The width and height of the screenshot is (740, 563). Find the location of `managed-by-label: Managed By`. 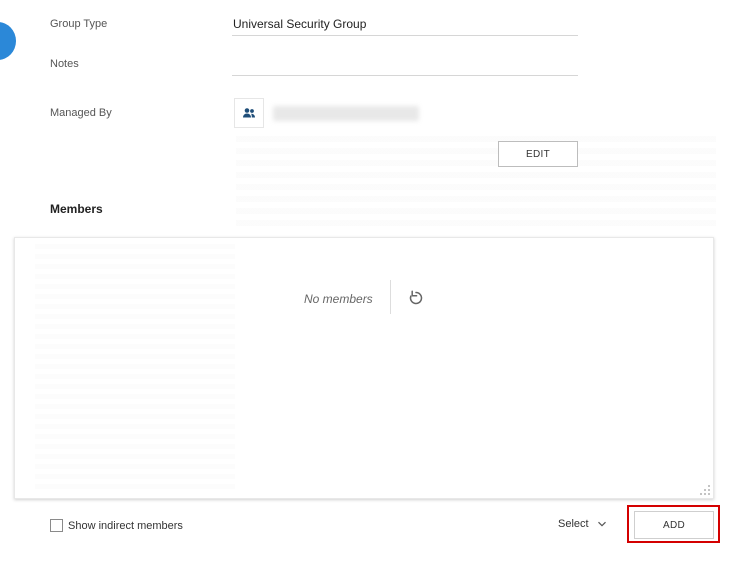

managed-by-label: Managed By is located at coordinates (81, 113).